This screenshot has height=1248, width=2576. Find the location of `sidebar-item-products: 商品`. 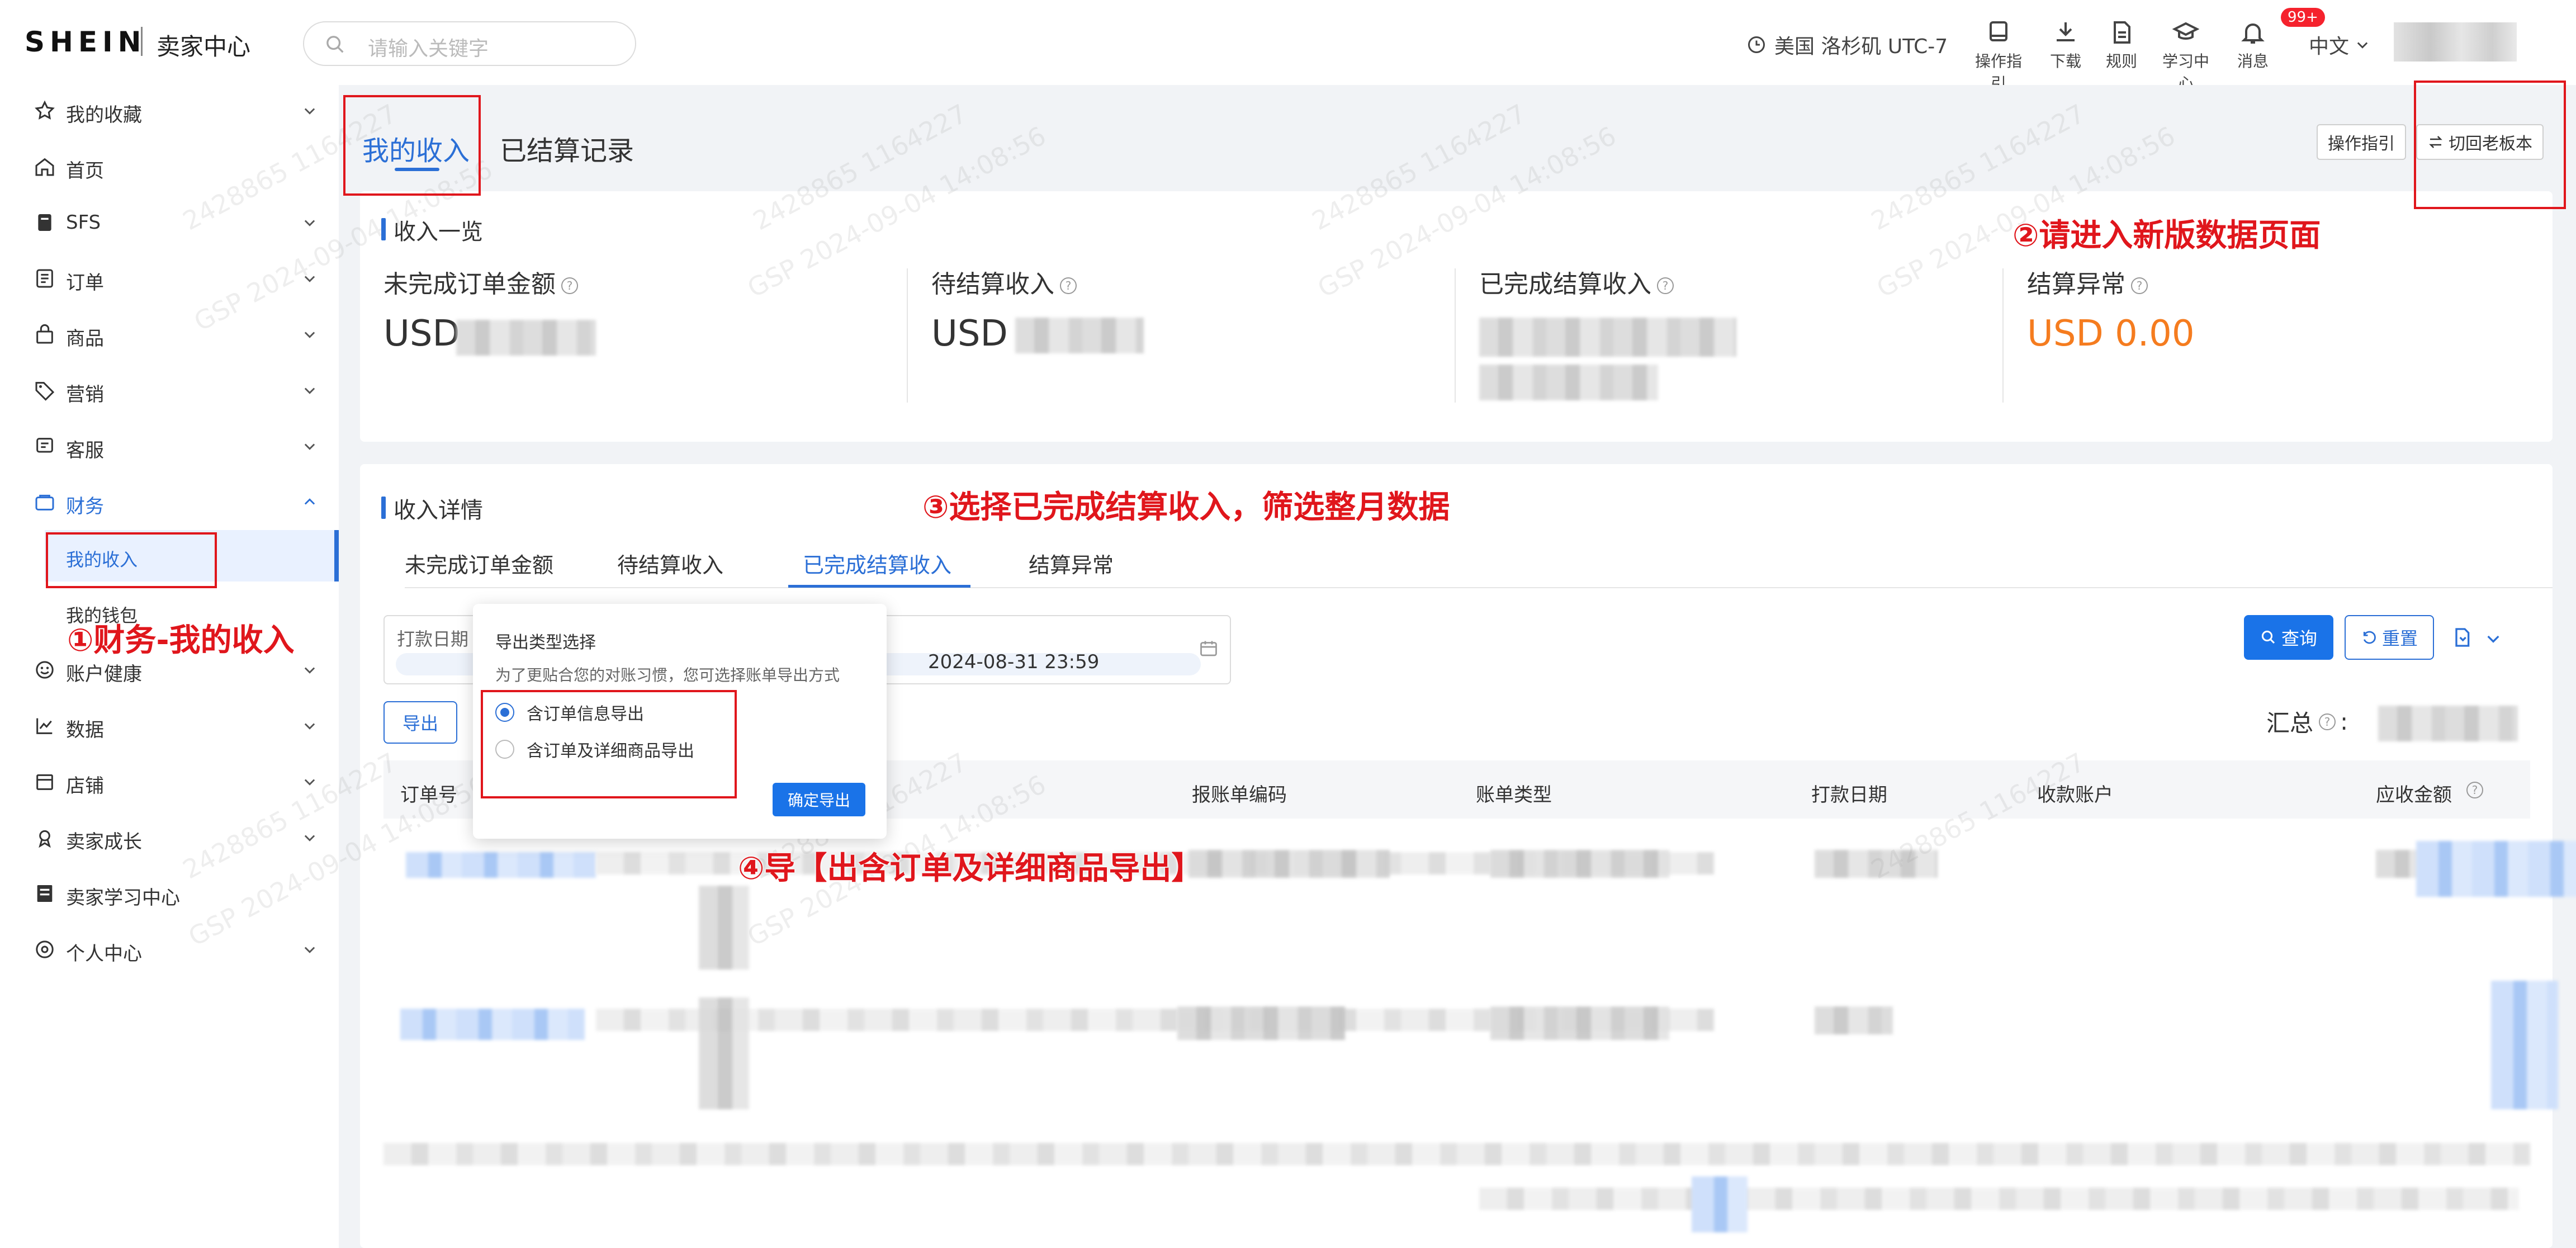

sidebar-item-products: 商品 is located at coordinates (169, 334).